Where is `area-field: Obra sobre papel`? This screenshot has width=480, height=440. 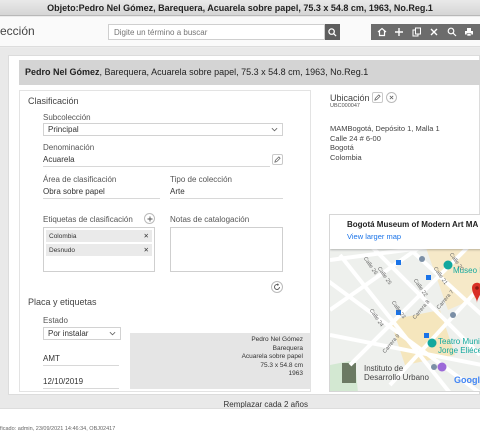 area-field: Obra sobre papel is located at coordinates (101, 193).